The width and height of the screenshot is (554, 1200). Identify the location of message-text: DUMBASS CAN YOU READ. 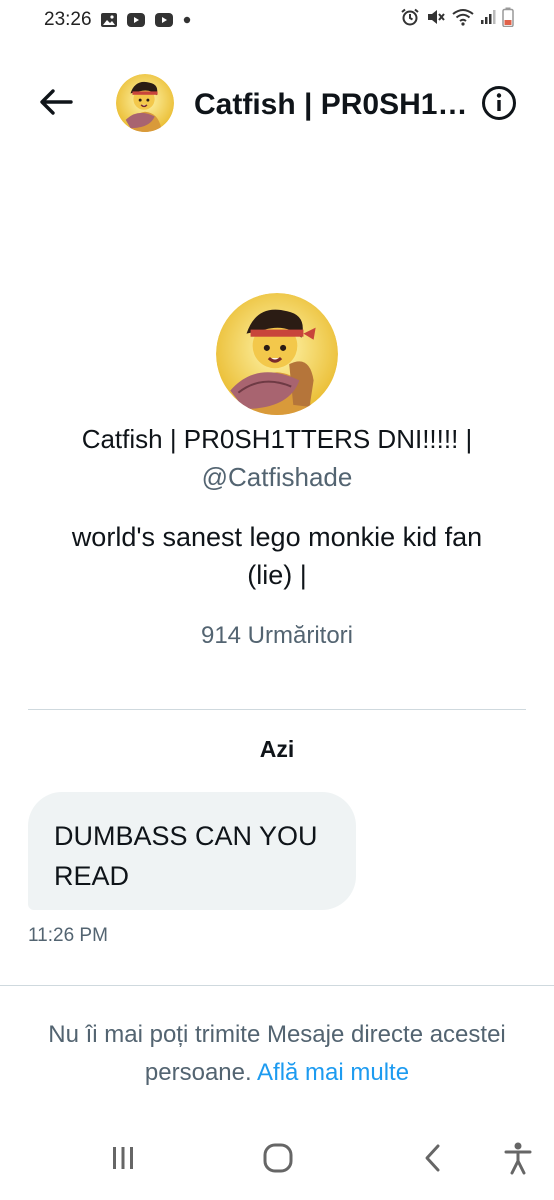
(186, 856).